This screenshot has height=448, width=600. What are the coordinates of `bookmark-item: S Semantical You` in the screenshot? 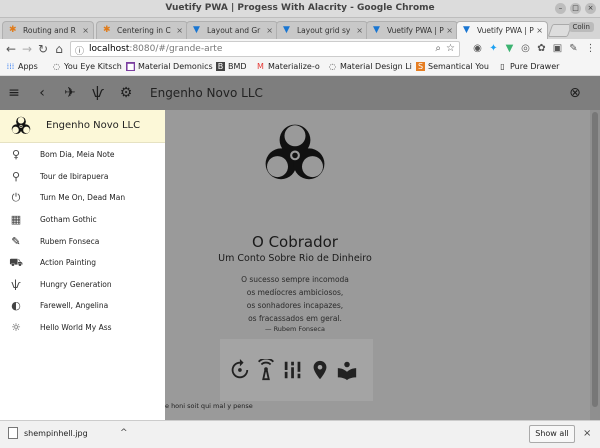 It's located at (452, 66).